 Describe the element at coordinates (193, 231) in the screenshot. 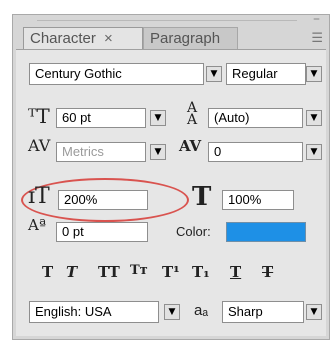

I see `color-label: Color:` at that location.